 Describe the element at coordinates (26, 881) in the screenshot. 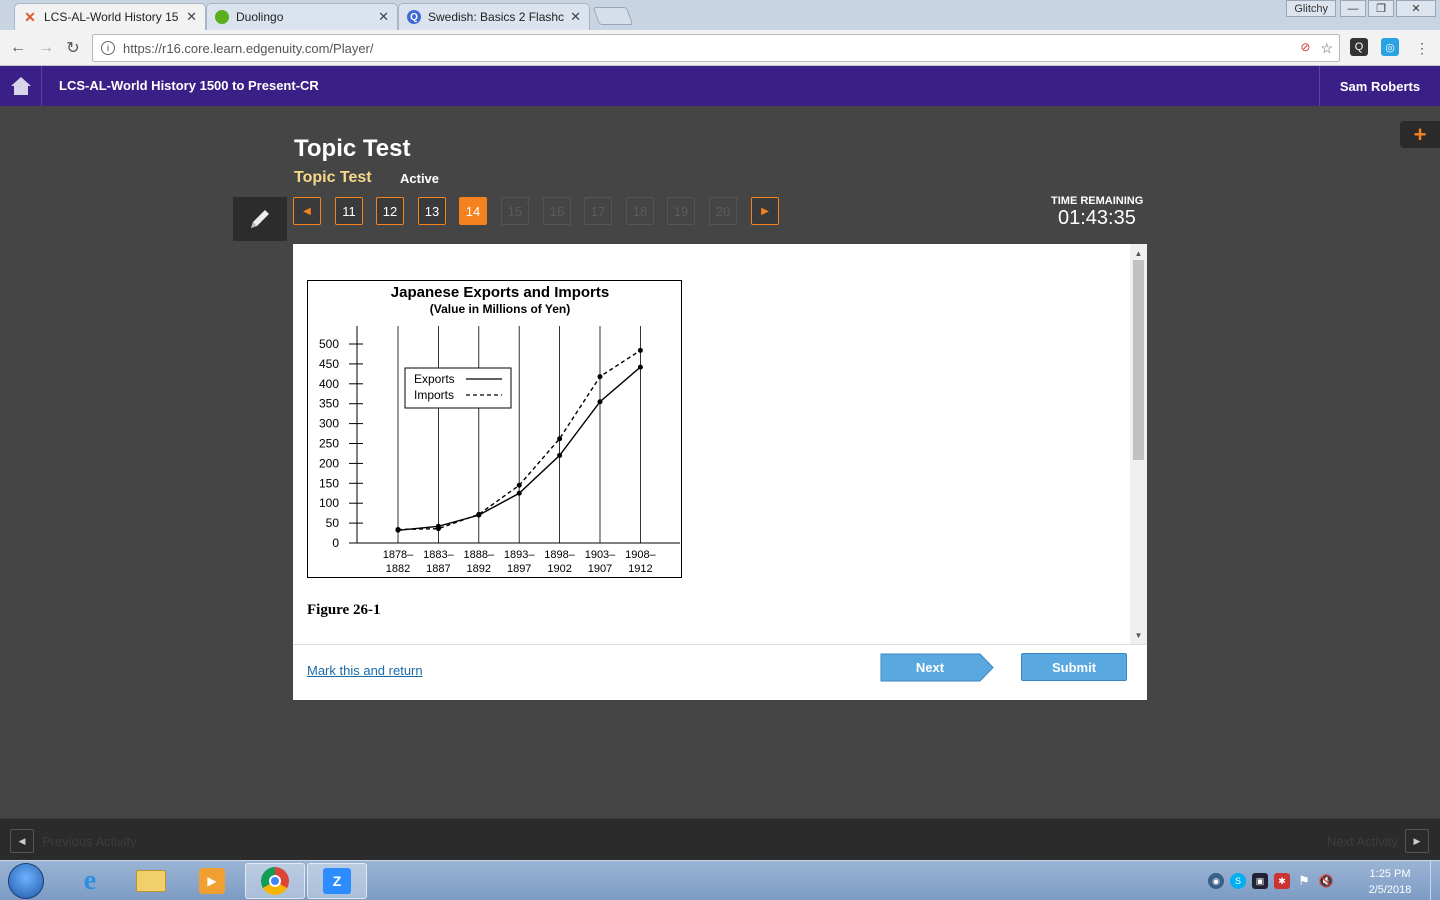

I see `start-button` at that location.